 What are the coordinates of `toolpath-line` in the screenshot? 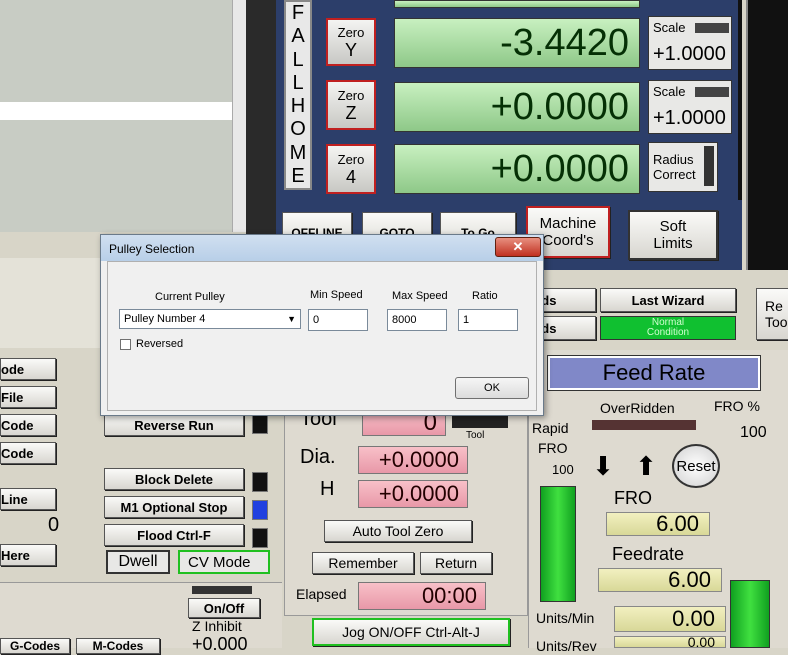 It's located at (116, 111).